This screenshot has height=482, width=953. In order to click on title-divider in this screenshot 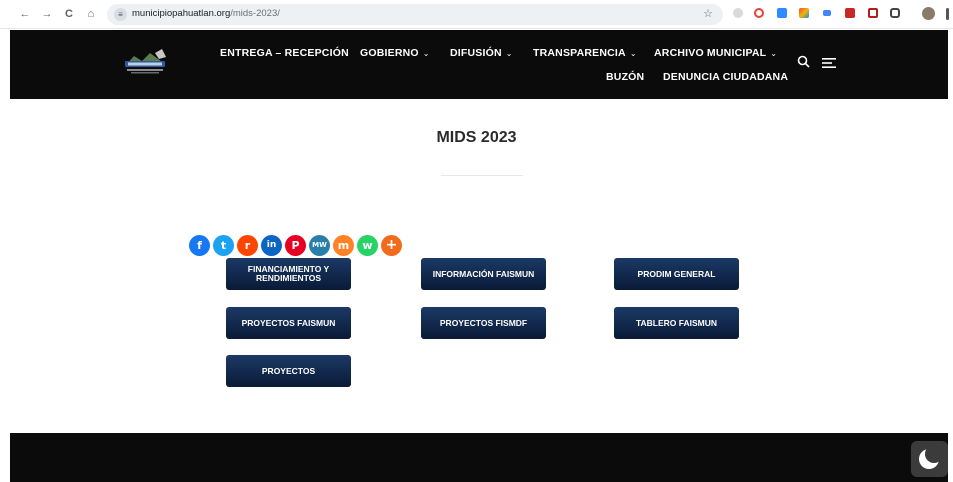, I will do `click(482, 175)`.